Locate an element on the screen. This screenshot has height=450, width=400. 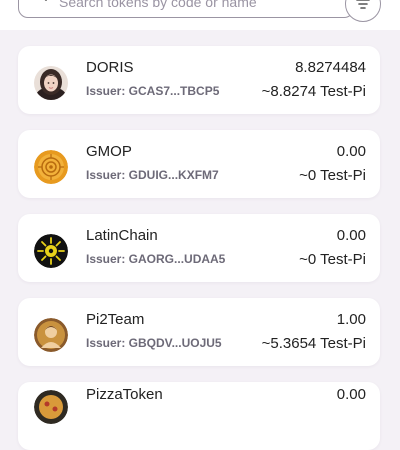
pizzatoken-logo-icon is located at coordinates (51, 407).